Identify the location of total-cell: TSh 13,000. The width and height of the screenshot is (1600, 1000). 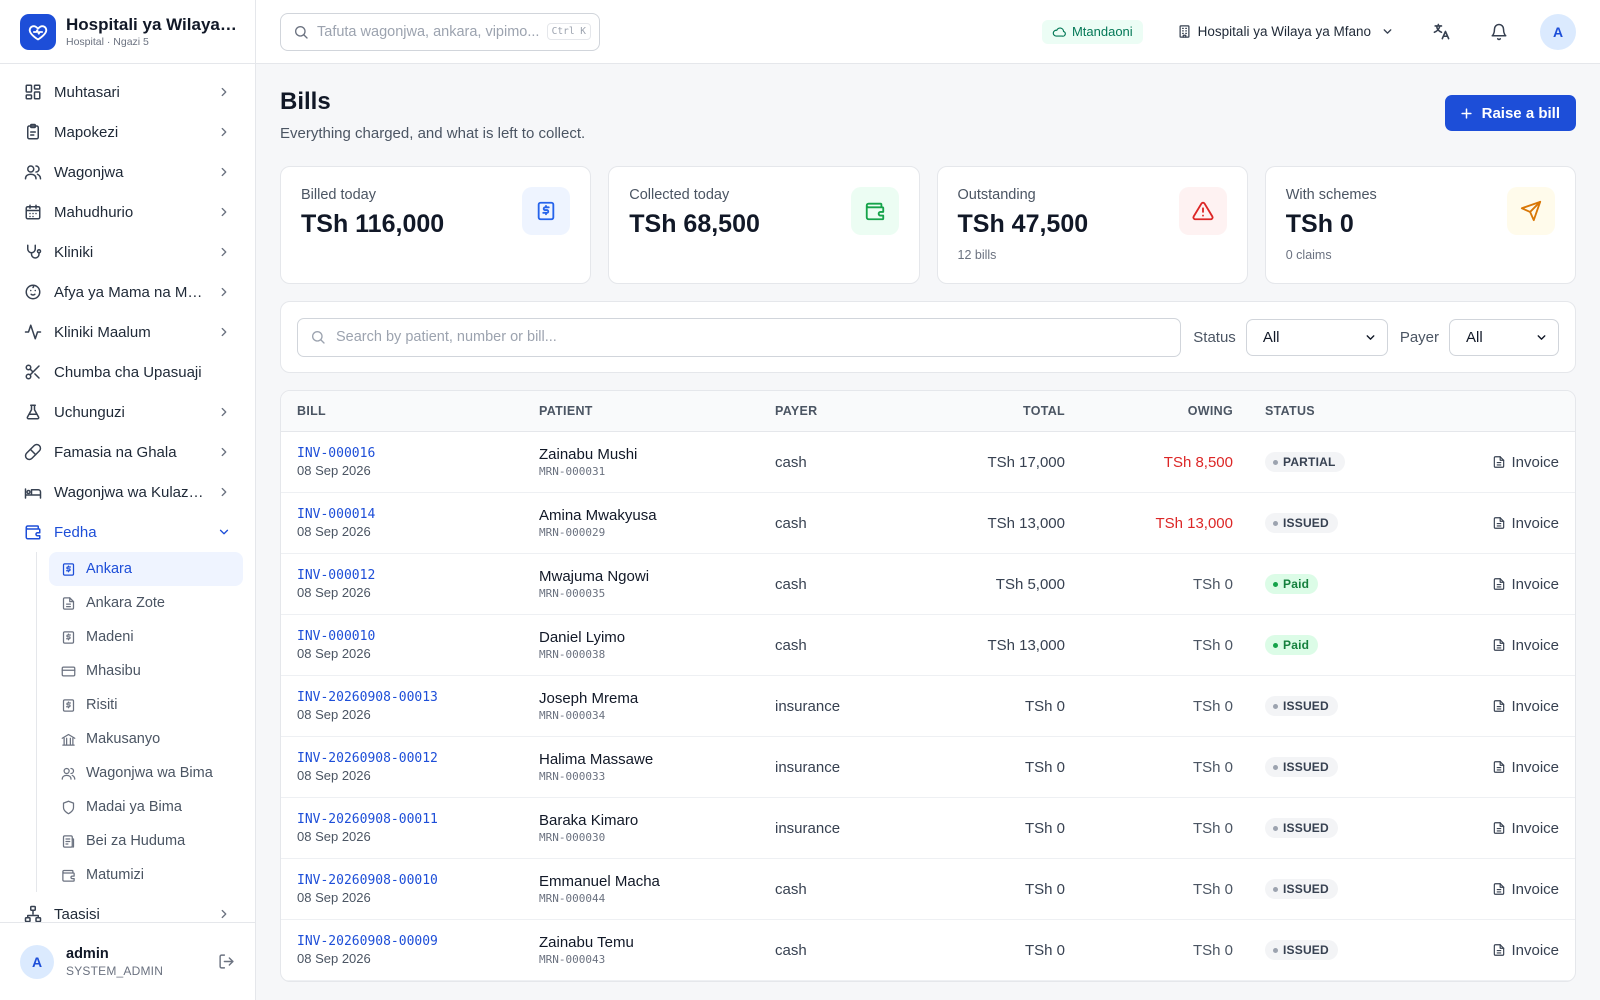
(1026, 523).